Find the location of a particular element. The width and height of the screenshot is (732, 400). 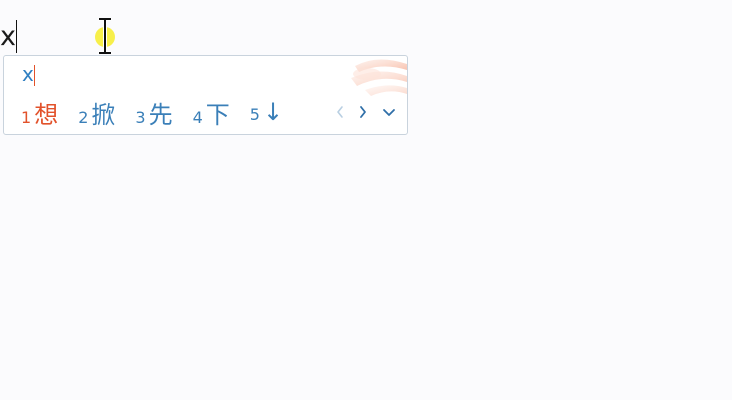

ime-composition-text: x is located at coordinates (28, 74).